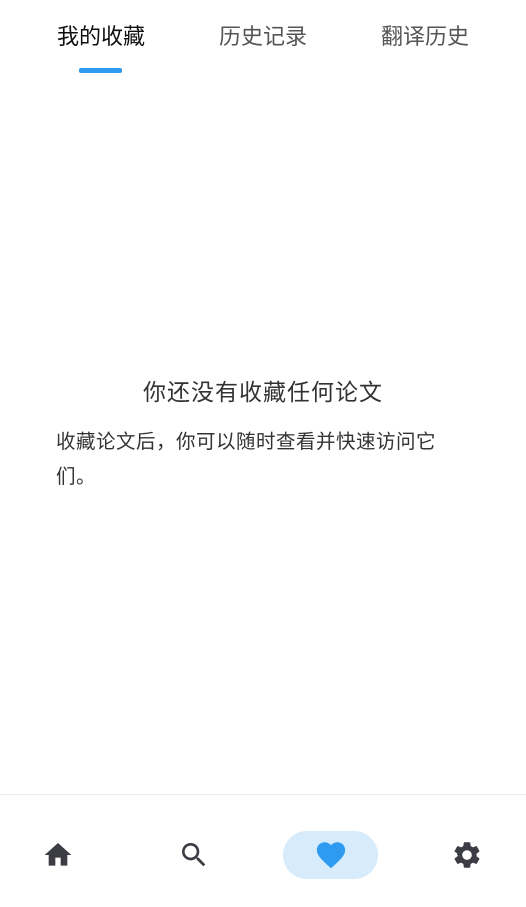 The height and width of the screenshot is (907, 526). I want to click on nav-favorites-button, so click(330, 855).